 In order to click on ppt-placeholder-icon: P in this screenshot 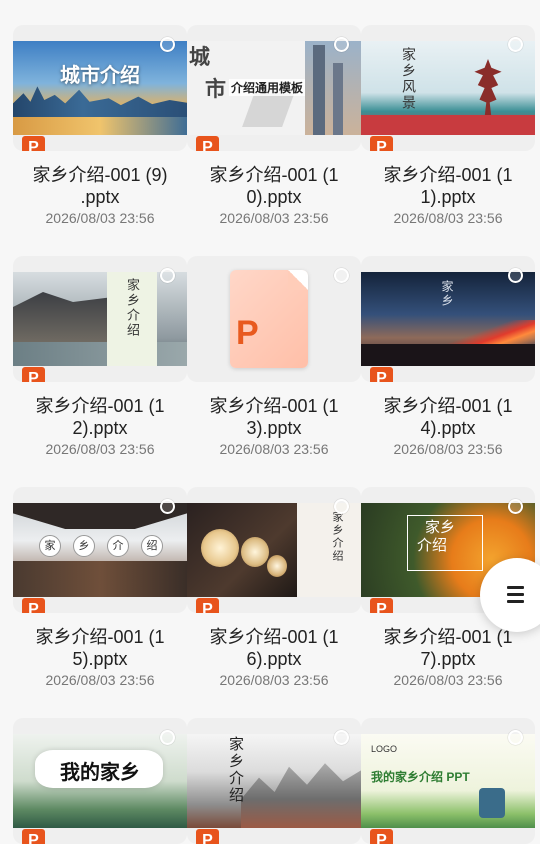, I will do `click(269, 319)`.